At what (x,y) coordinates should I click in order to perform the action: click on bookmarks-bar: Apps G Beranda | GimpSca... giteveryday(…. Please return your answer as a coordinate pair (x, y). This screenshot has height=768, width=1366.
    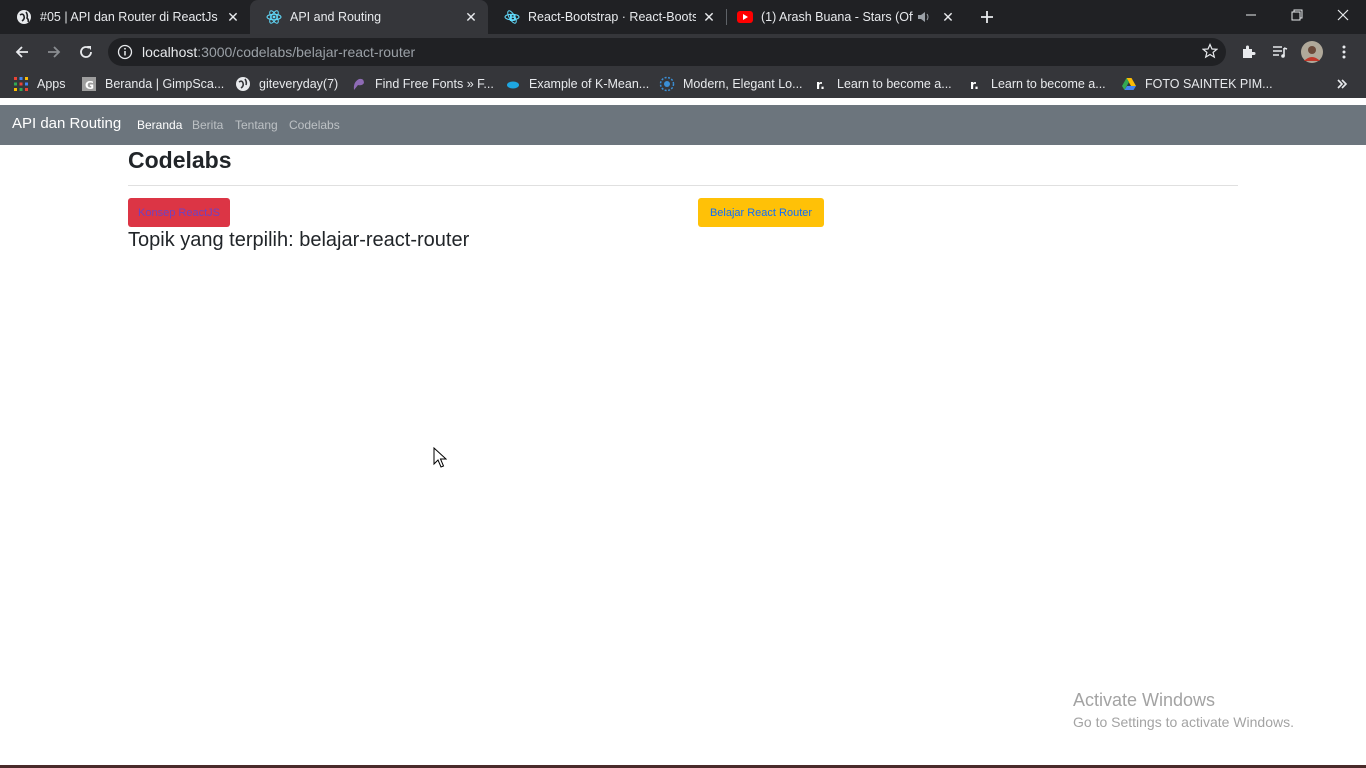
    Looking at the image, I should click on (683, 84).